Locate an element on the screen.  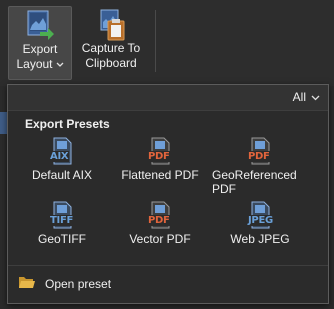
jpeg-file-icon: JPEG is located at coordinates (260, 215).